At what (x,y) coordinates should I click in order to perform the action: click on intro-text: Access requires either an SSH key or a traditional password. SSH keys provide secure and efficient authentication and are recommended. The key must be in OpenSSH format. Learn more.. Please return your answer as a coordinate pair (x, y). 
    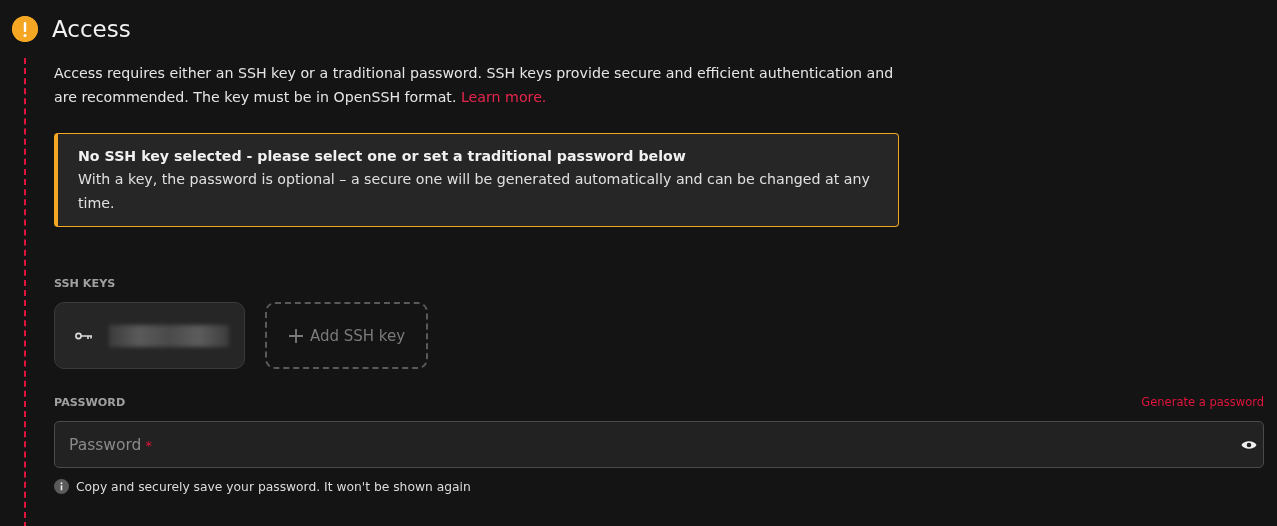
    Looking at the image, I should click on (474, 85).